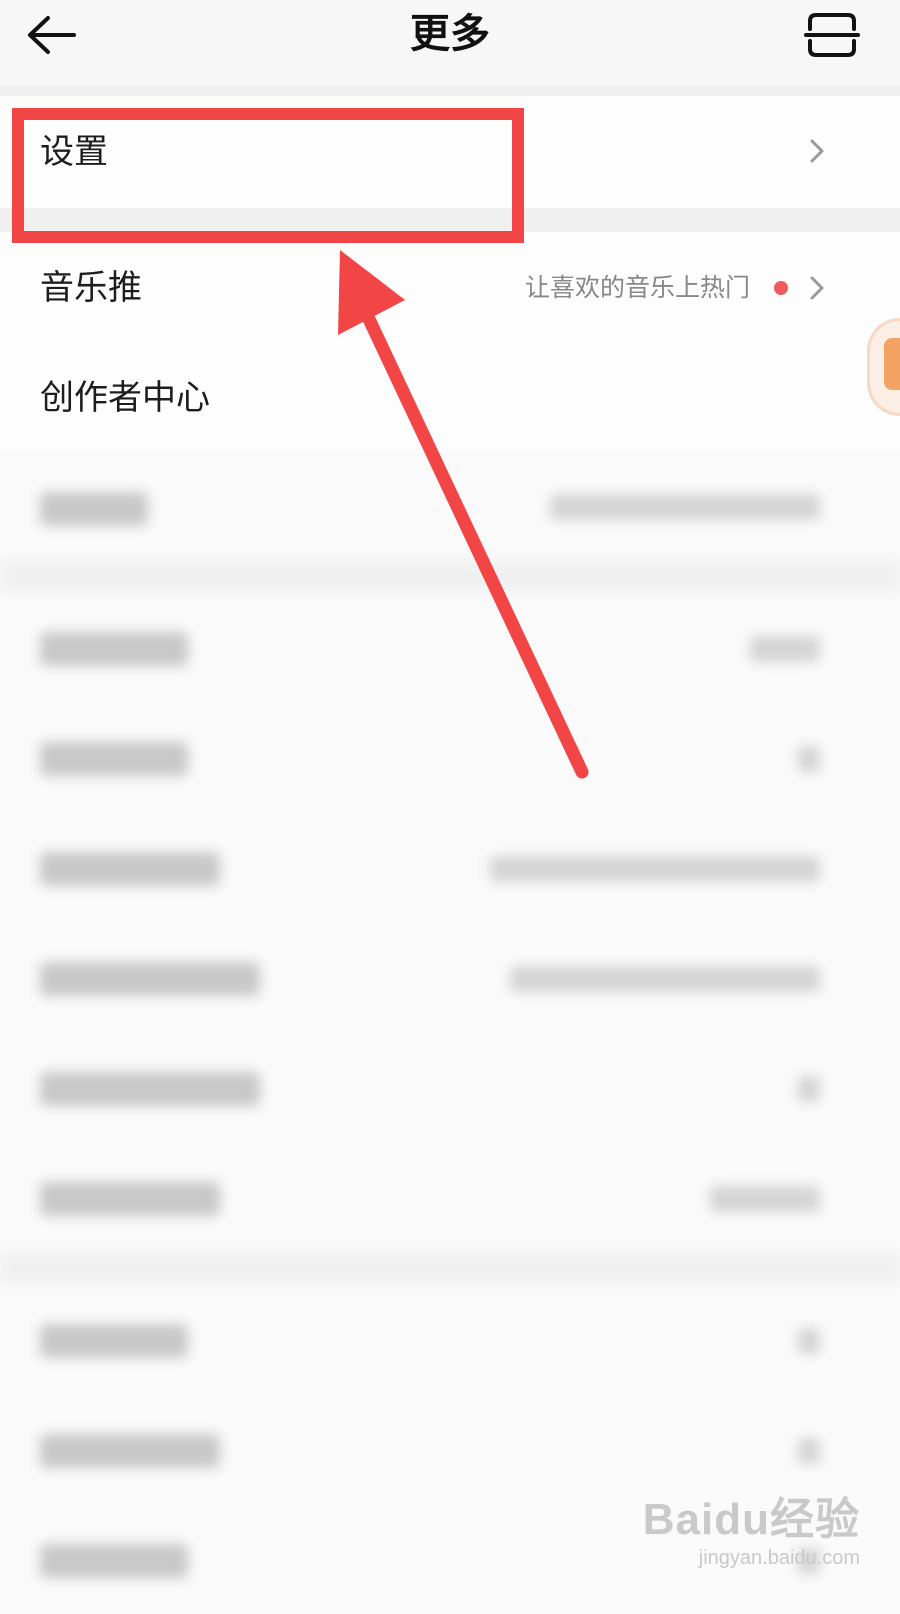 The image size is (900, 1614). What do you see at coordinates (779, 1558) in the screenshot?
I see `watermark-url: jingyan.baidu.com` at bounding box center [779, 1558].